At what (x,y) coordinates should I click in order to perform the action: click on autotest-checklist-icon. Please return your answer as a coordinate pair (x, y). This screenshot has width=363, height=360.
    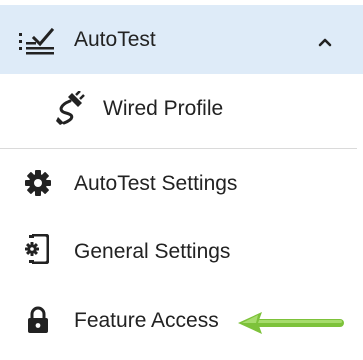
    Looking at the image, I should click on (37, 42).